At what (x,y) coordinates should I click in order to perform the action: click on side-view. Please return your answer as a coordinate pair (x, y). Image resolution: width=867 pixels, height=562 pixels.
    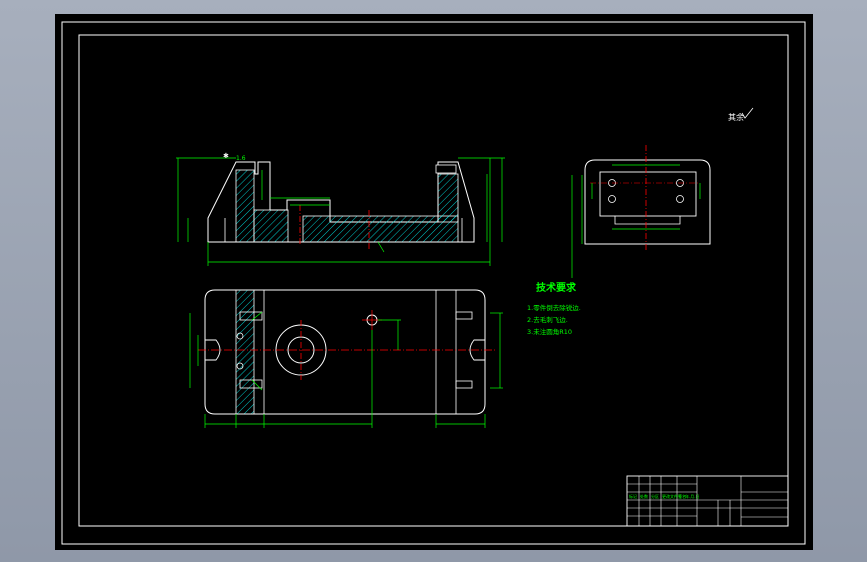
    Looking at the image, I should click on (641, 211).